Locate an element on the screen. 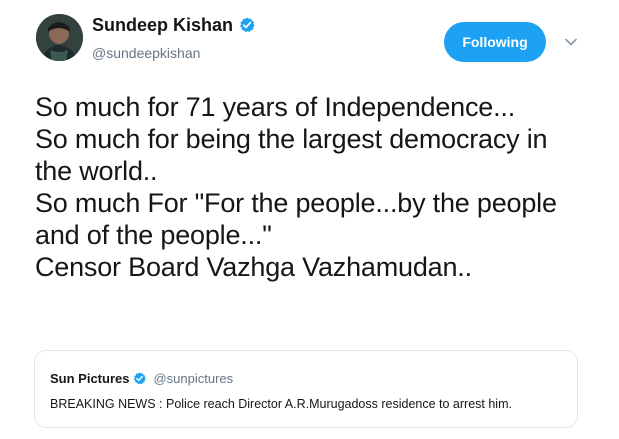 The image size is (619, 439). tweet-text-line: and of the people..." is located at coordinates (153, 235).